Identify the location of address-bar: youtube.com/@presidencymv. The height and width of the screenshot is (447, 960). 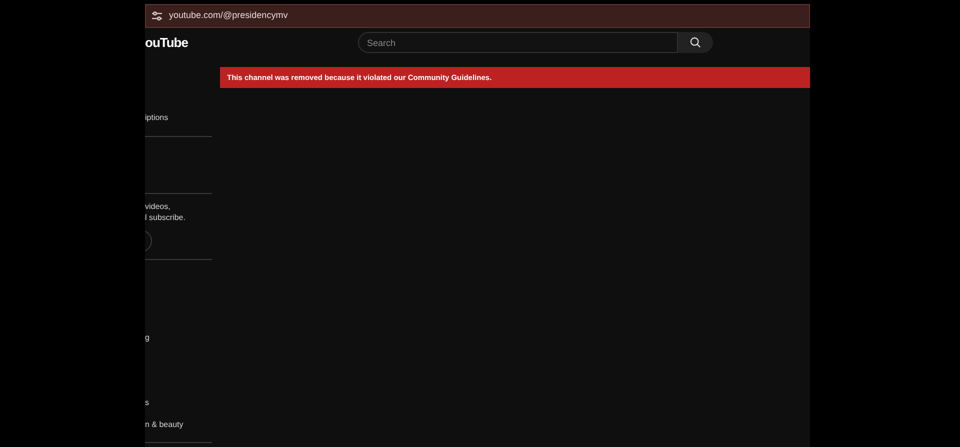
(477, 16).